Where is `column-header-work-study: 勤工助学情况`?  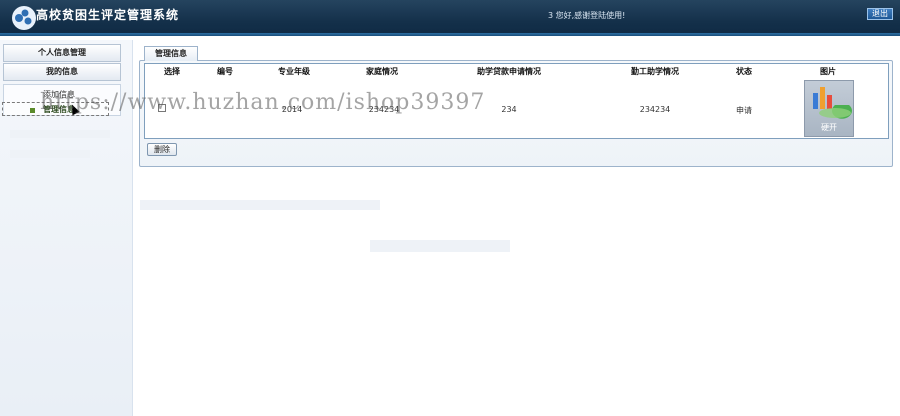 column-header-work-study: 勤工助学情况 is located at coordinates (655, 71).